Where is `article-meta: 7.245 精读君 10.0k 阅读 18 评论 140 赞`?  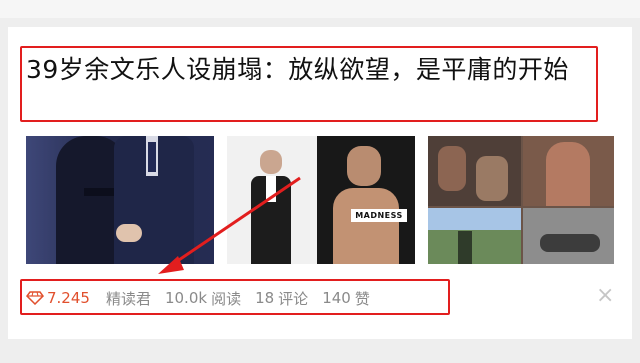 article-meta: 7.245 精读君 10.0k 阅读 18 评论 140 赞 is located at coordinates (205, 298).